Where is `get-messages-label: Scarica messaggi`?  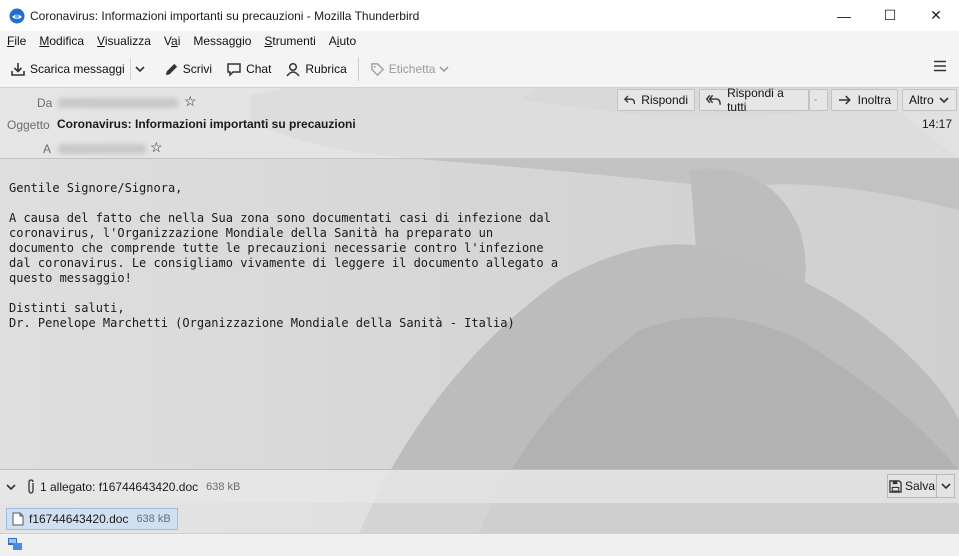
get-messages-label: Scarica messaggi is located at coordinates (77, 69).